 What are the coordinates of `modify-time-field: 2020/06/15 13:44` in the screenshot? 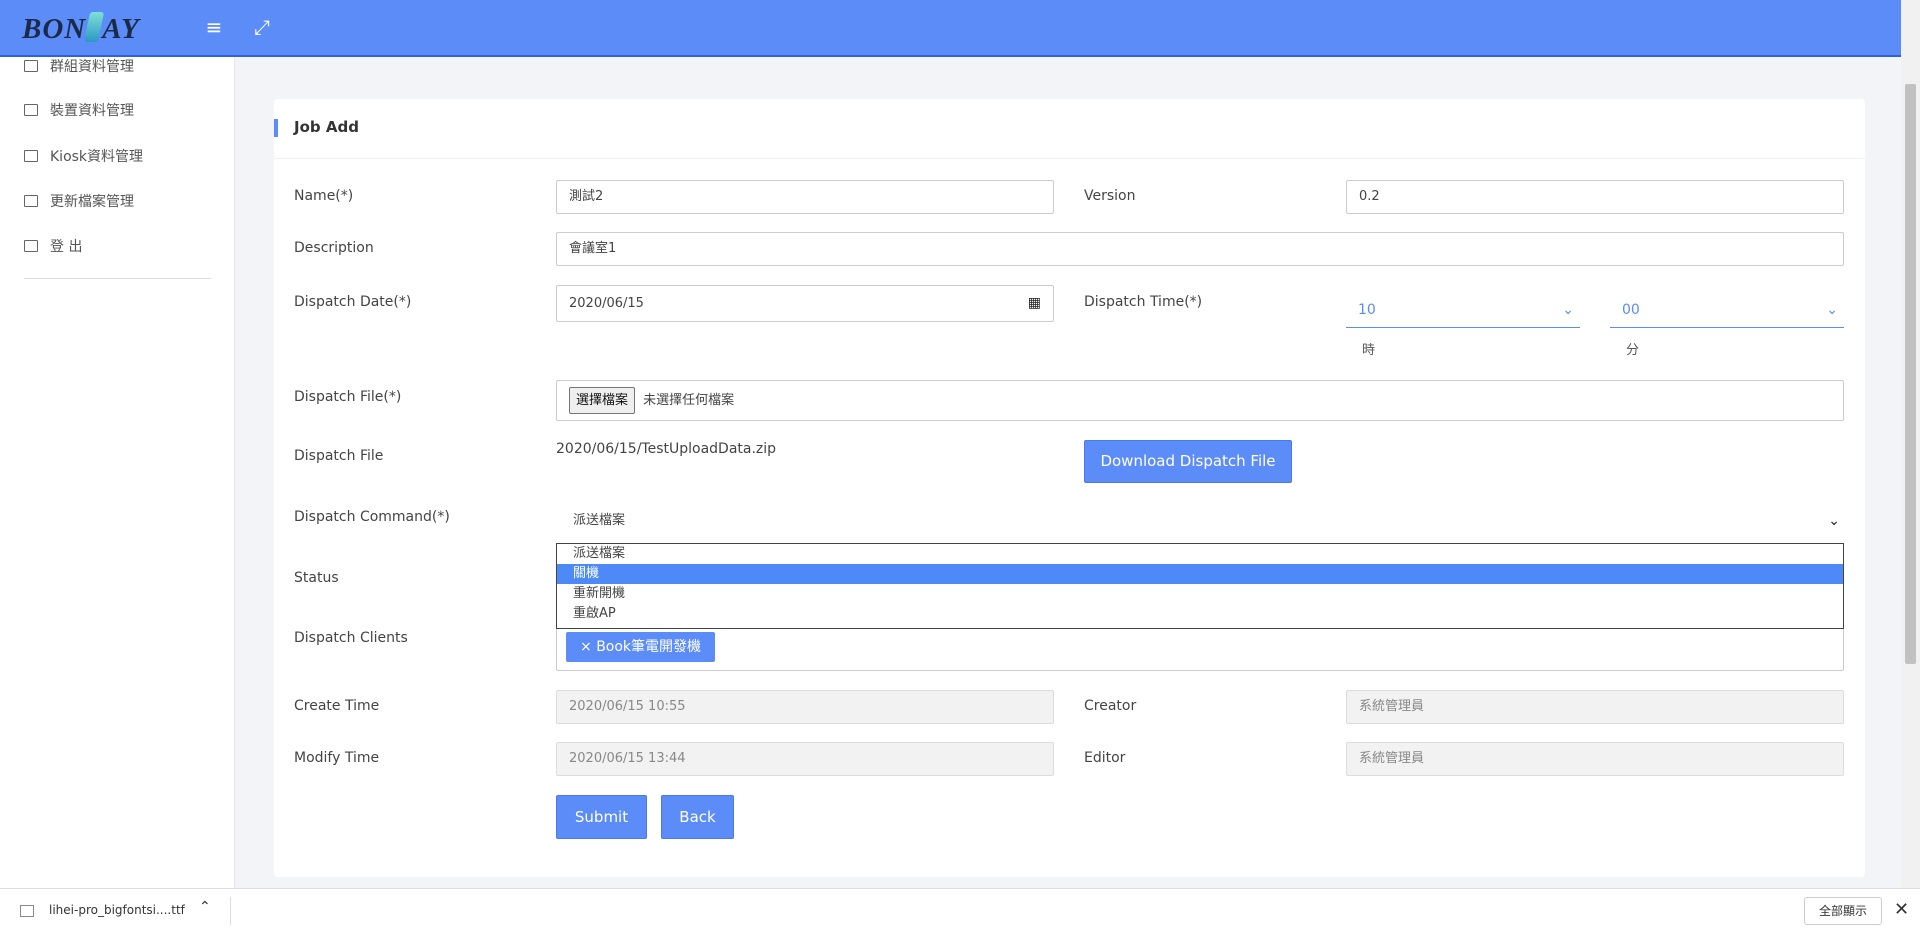 It's located at (805, 759).